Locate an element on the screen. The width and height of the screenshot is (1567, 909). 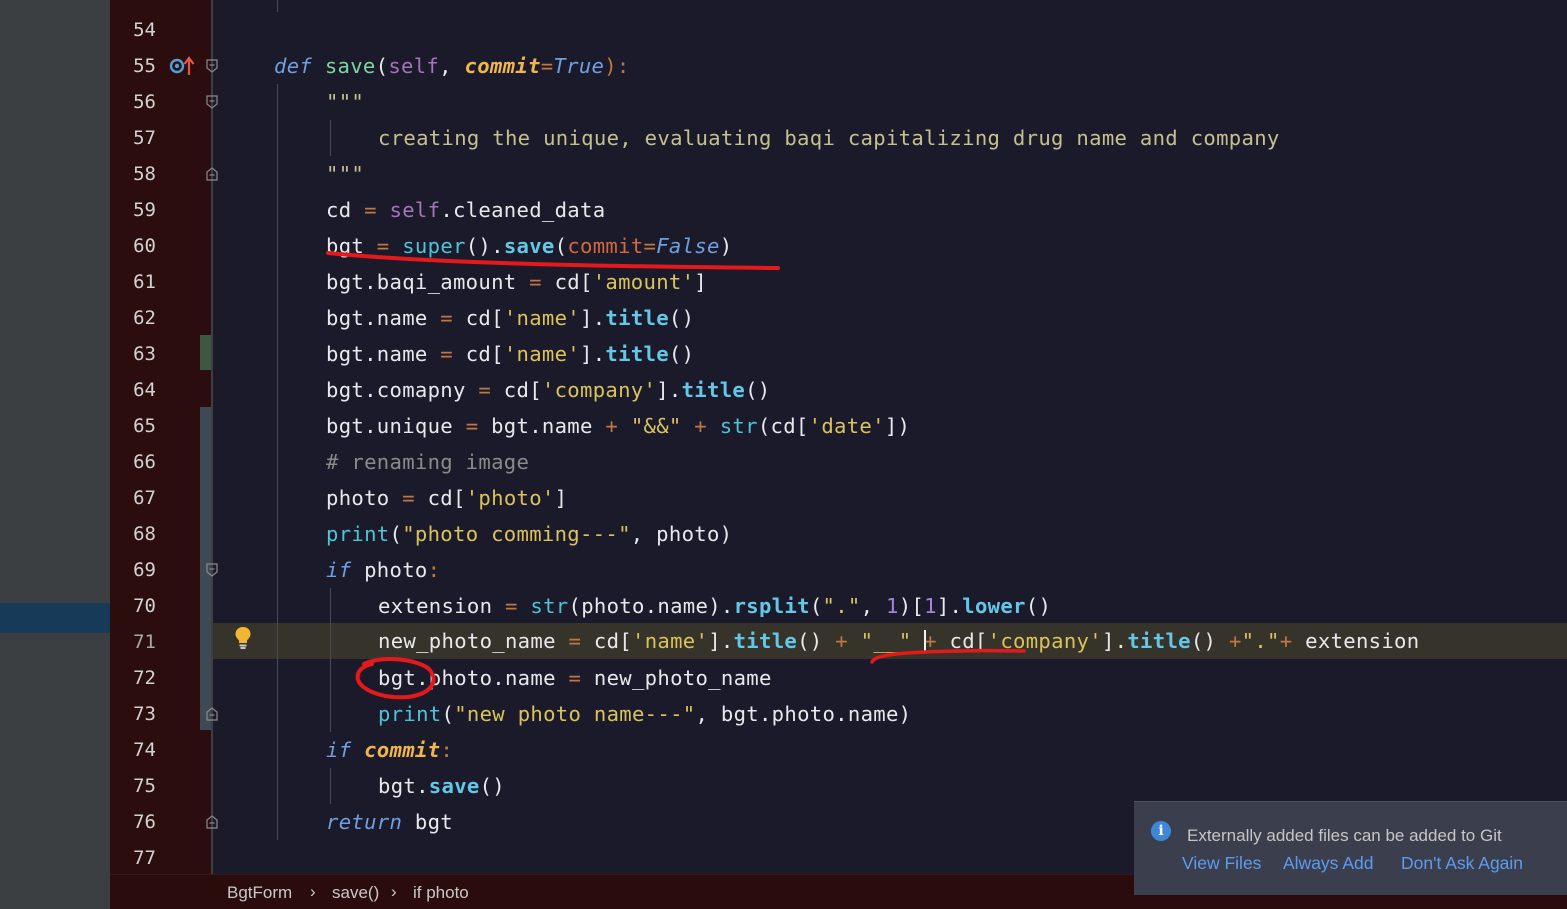
code-line-68: print("photo comming---", photo) is located at coordinates (529, 534).